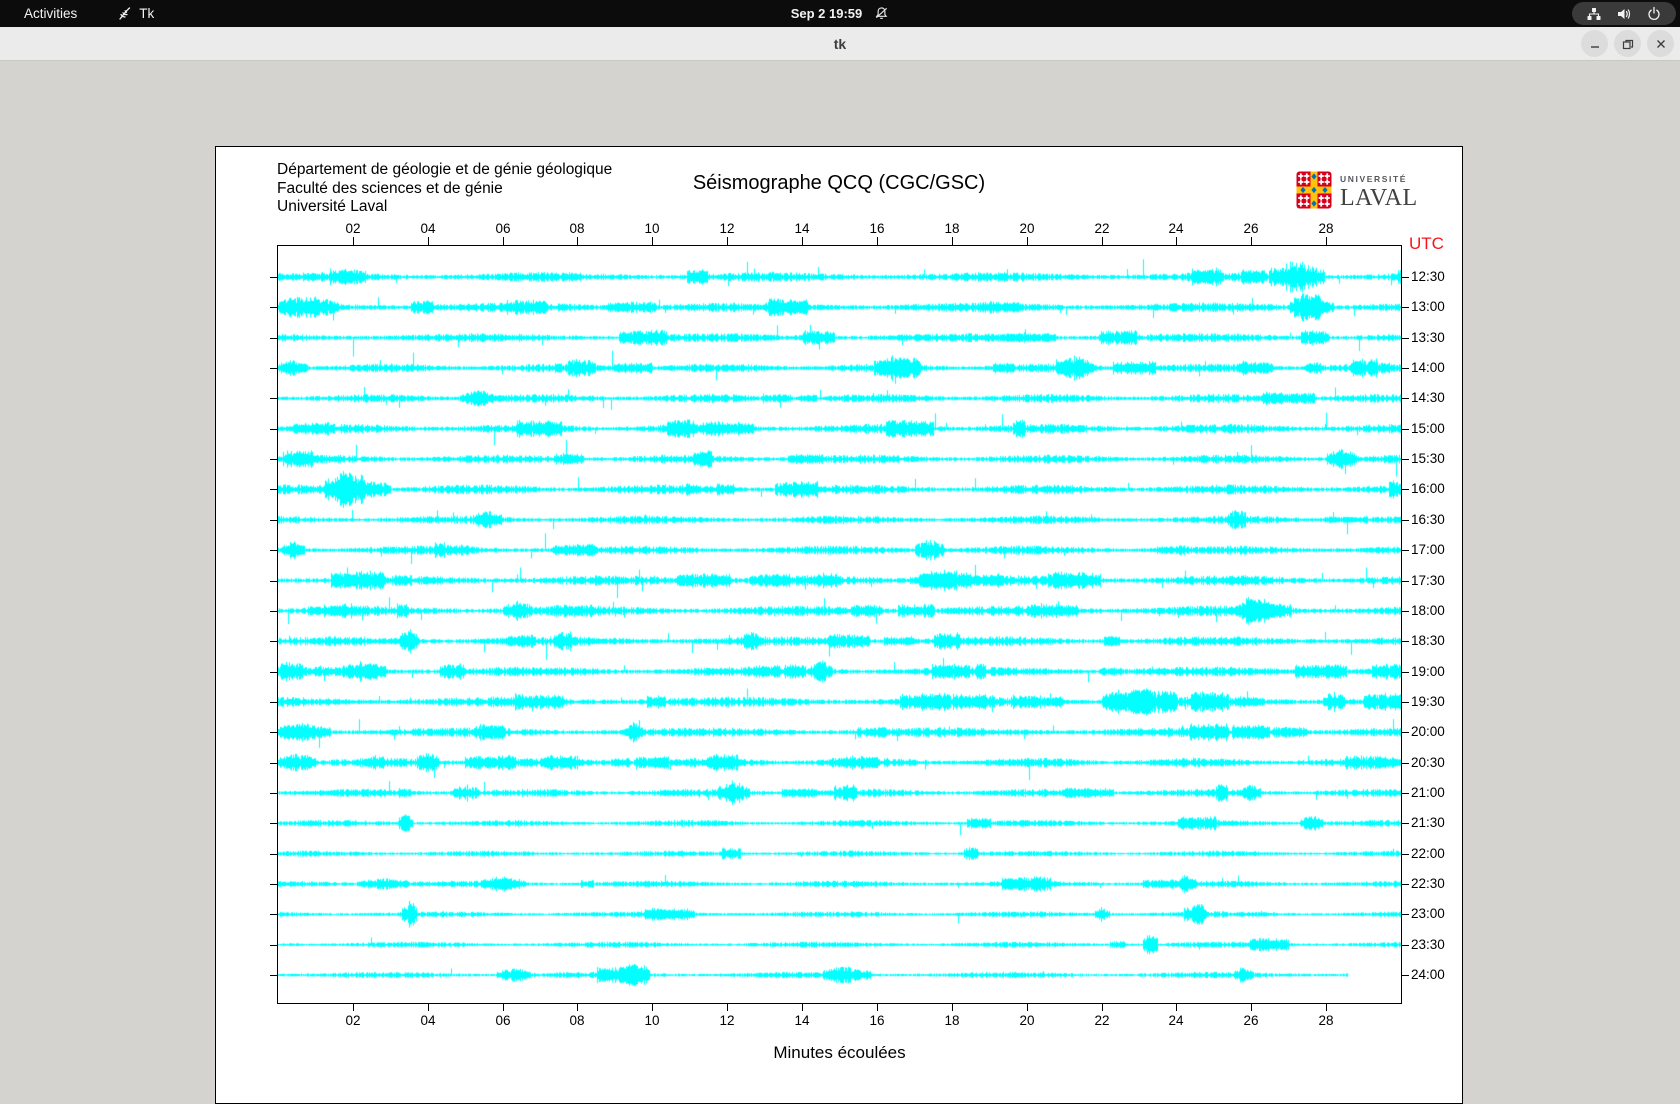  I want to click on window-title: tk, so click(840, 44).